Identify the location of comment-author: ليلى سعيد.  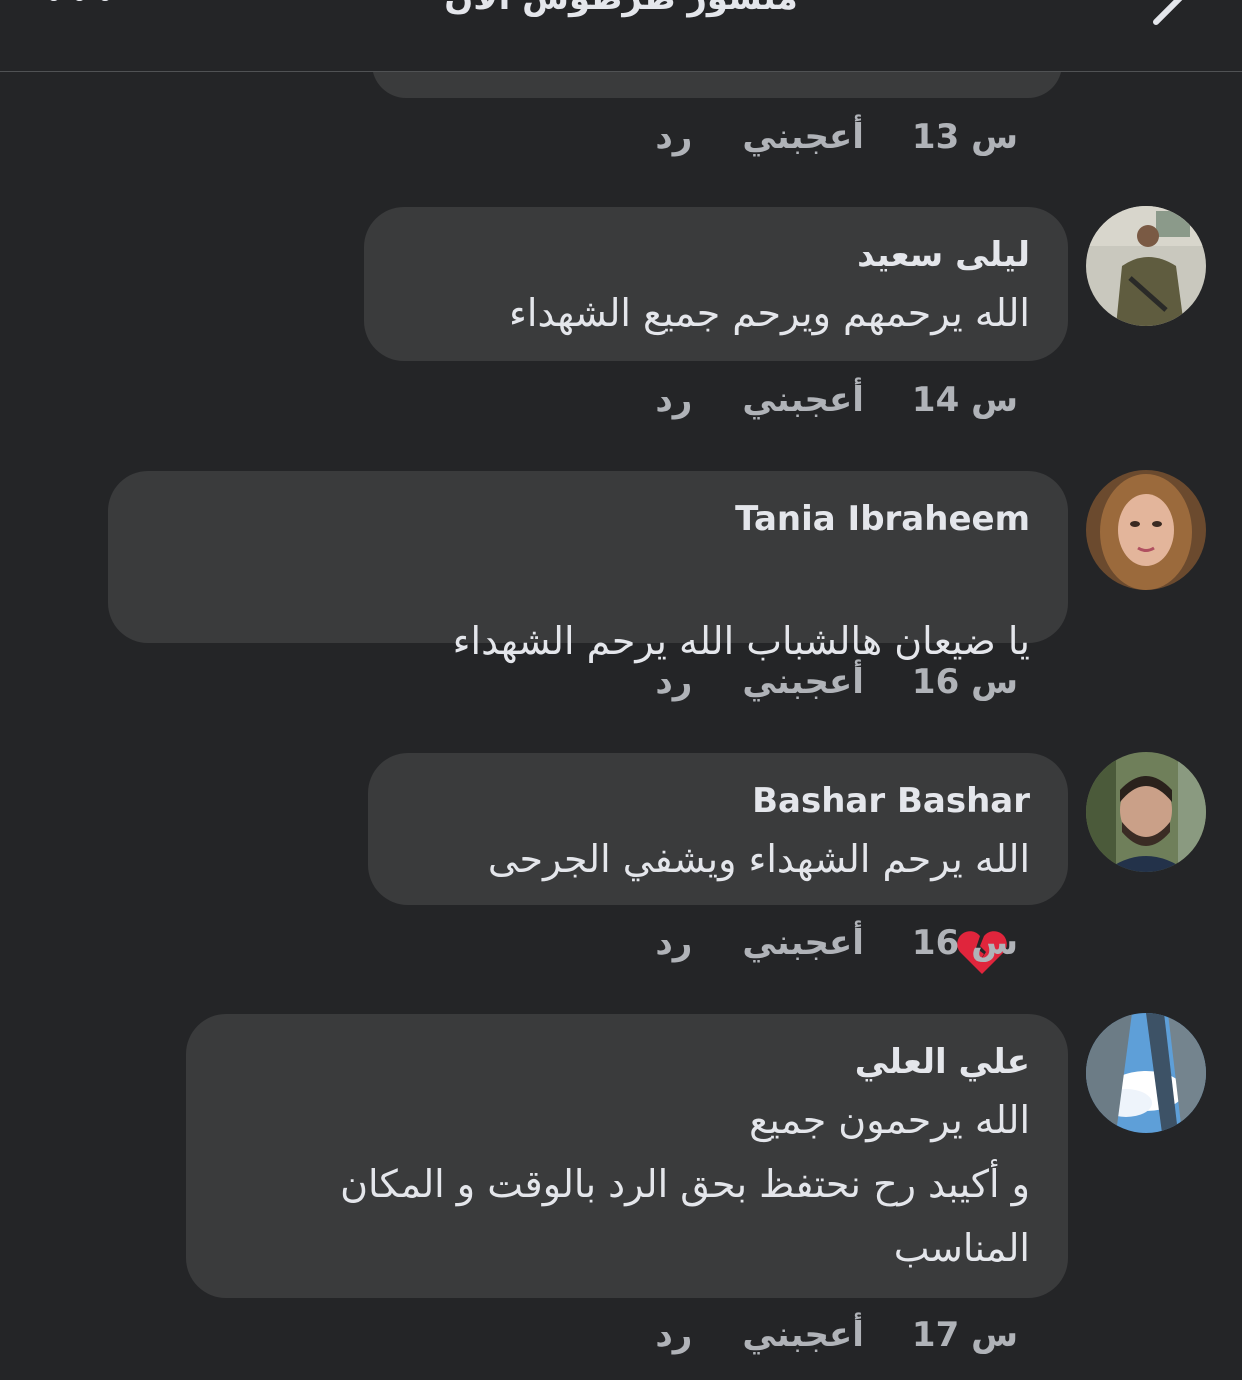
(716, 255).